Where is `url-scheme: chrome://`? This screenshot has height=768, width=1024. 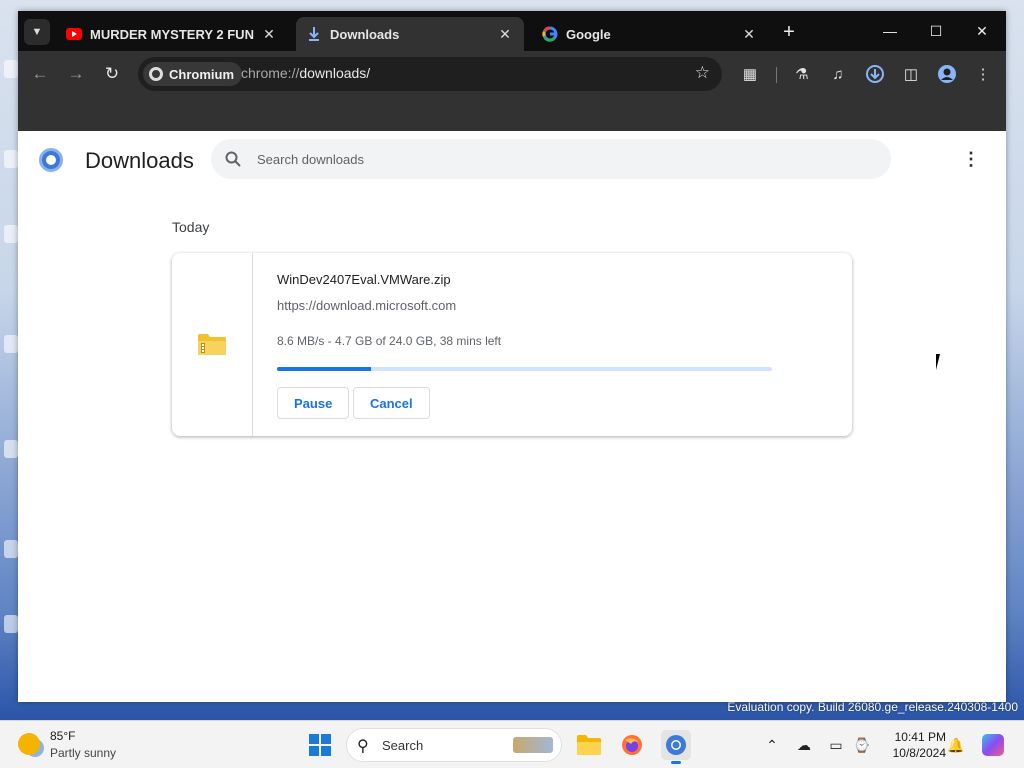 url-scheme: chrome:// is located at coordinates (270, 73).